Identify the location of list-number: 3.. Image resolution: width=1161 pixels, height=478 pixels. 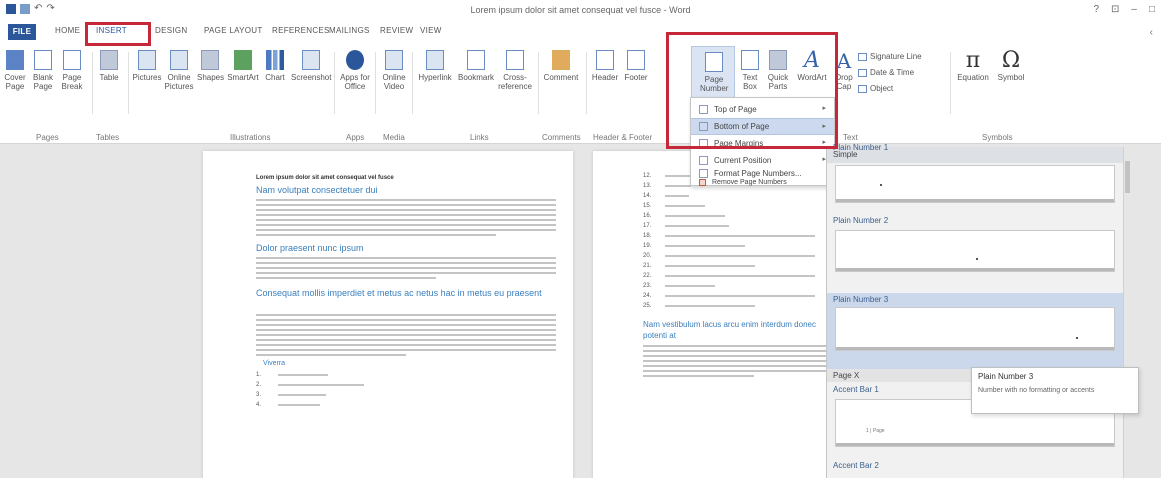
(259, 395).